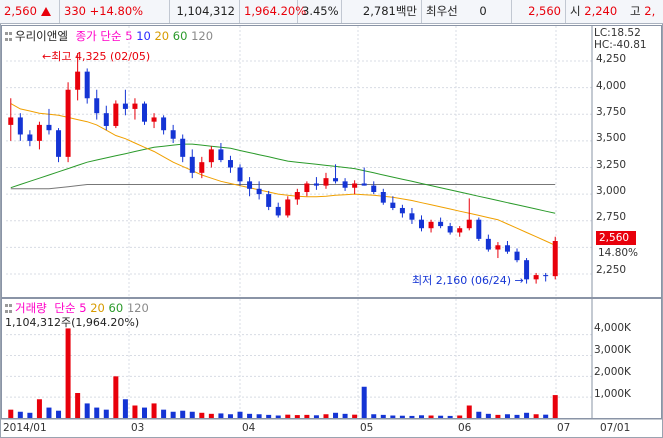 The height and width of the screenshot is (438, 663). I want to click on right-arrow-icon: →, so click(517, 280).